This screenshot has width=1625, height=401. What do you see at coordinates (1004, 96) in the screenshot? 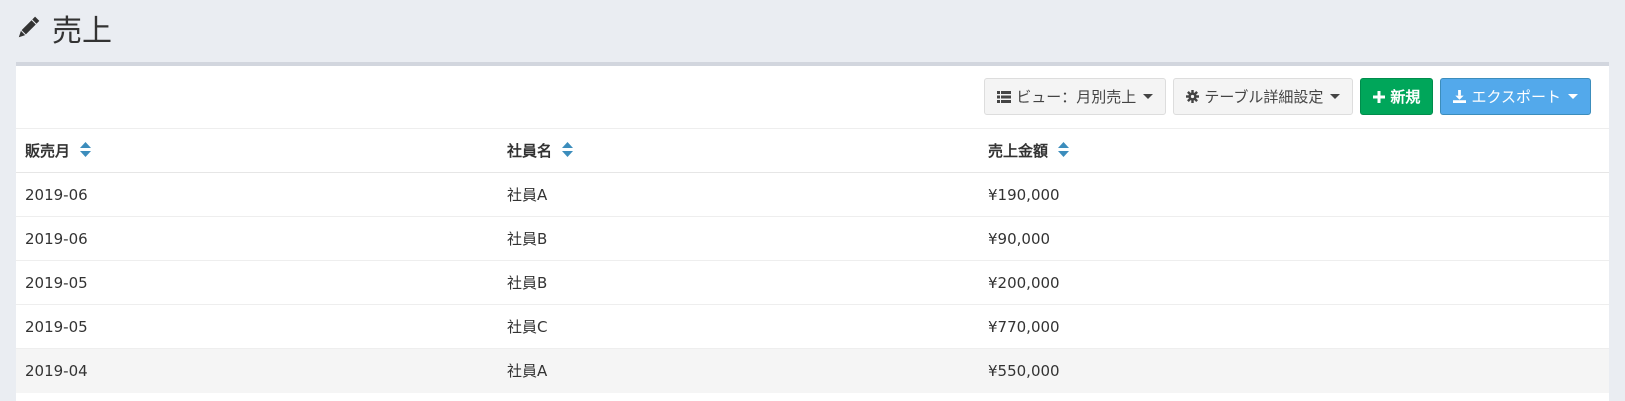
I see `list-icon` at bounding box center [1004, 96].